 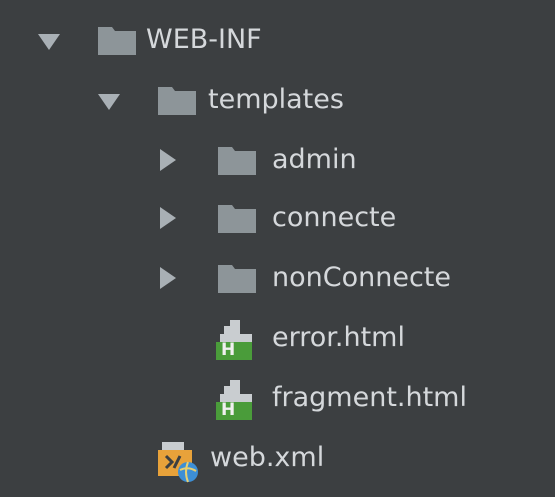 I want to click on tree-item-connecte: connecte, so click(x=277, y=218).